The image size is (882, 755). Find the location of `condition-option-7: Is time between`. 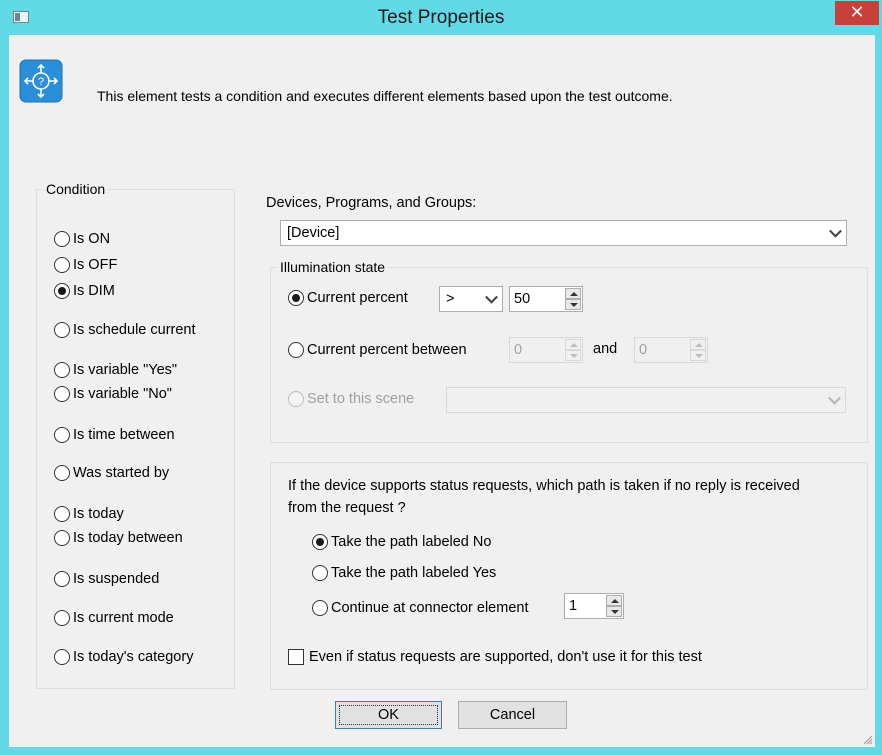

condition-option-7: Is time between is located at coordinates (114, 435).